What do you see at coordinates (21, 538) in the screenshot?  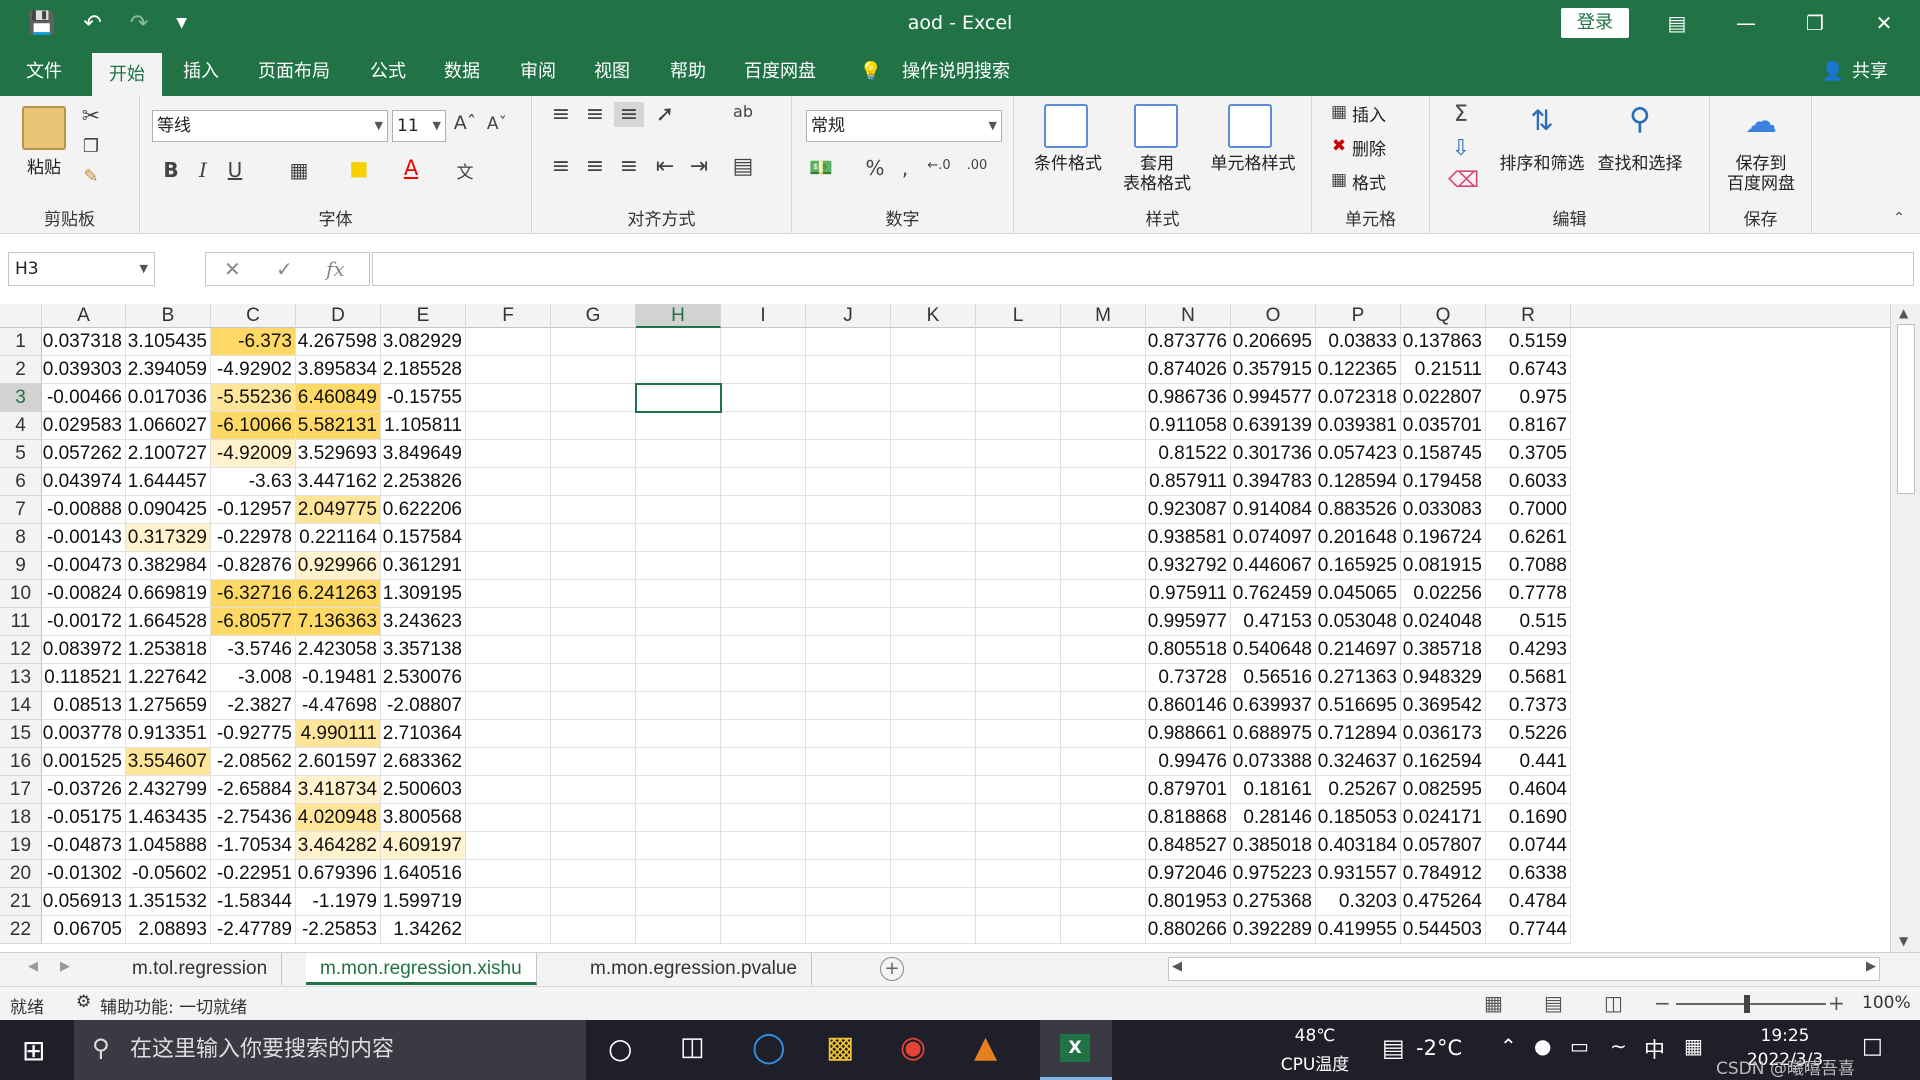 I see `row-header-8: 8` at bounding box center [21, 538].